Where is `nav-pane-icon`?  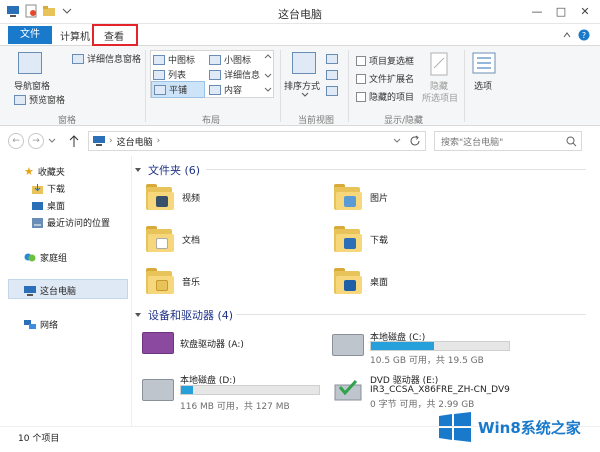 nav-pane-icon is located at coordinates (30, 63).